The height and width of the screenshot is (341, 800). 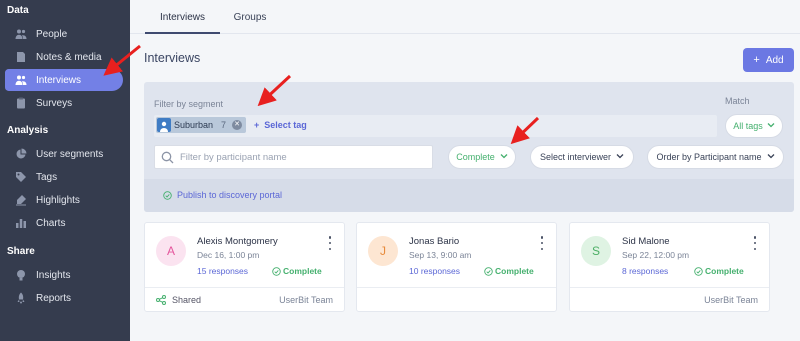 What do you see at coordinates (230, 195) in the screenshot?
I see `publish-link-label: Publish to discovery portal` at bounding box center [230, 195].